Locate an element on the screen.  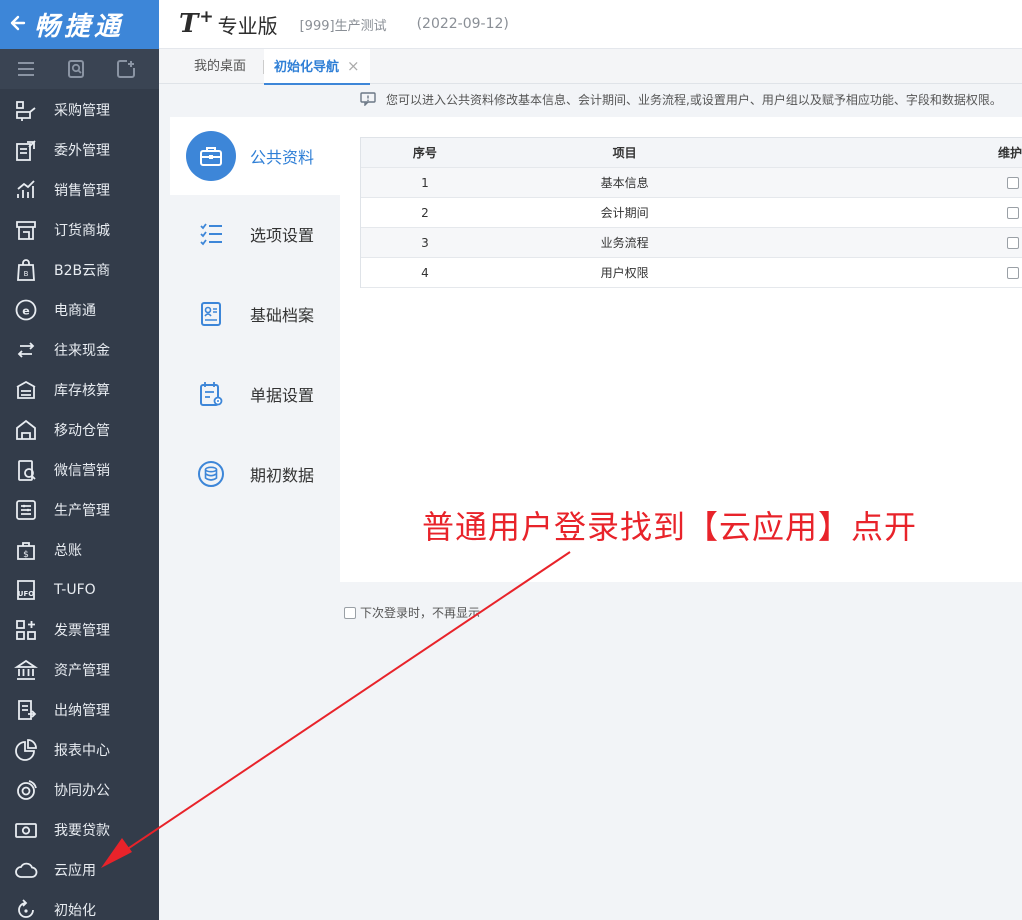
sidebar-item-label: 协同办公 is located at coordinates (82, 791).